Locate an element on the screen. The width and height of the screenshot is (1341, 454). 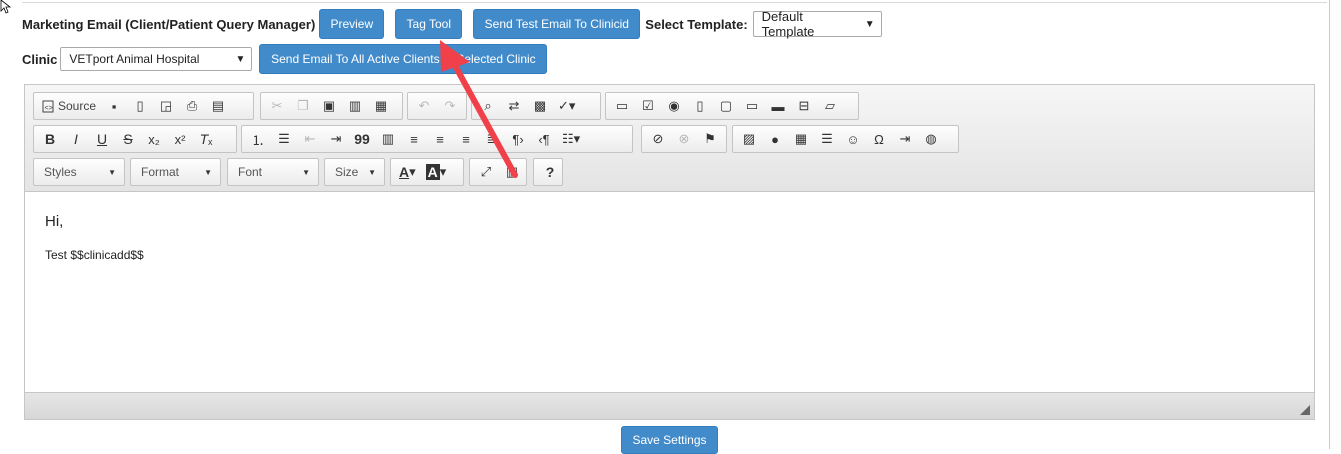
tag-tool-button: Tag Tool is located at coordinates (429, 24).